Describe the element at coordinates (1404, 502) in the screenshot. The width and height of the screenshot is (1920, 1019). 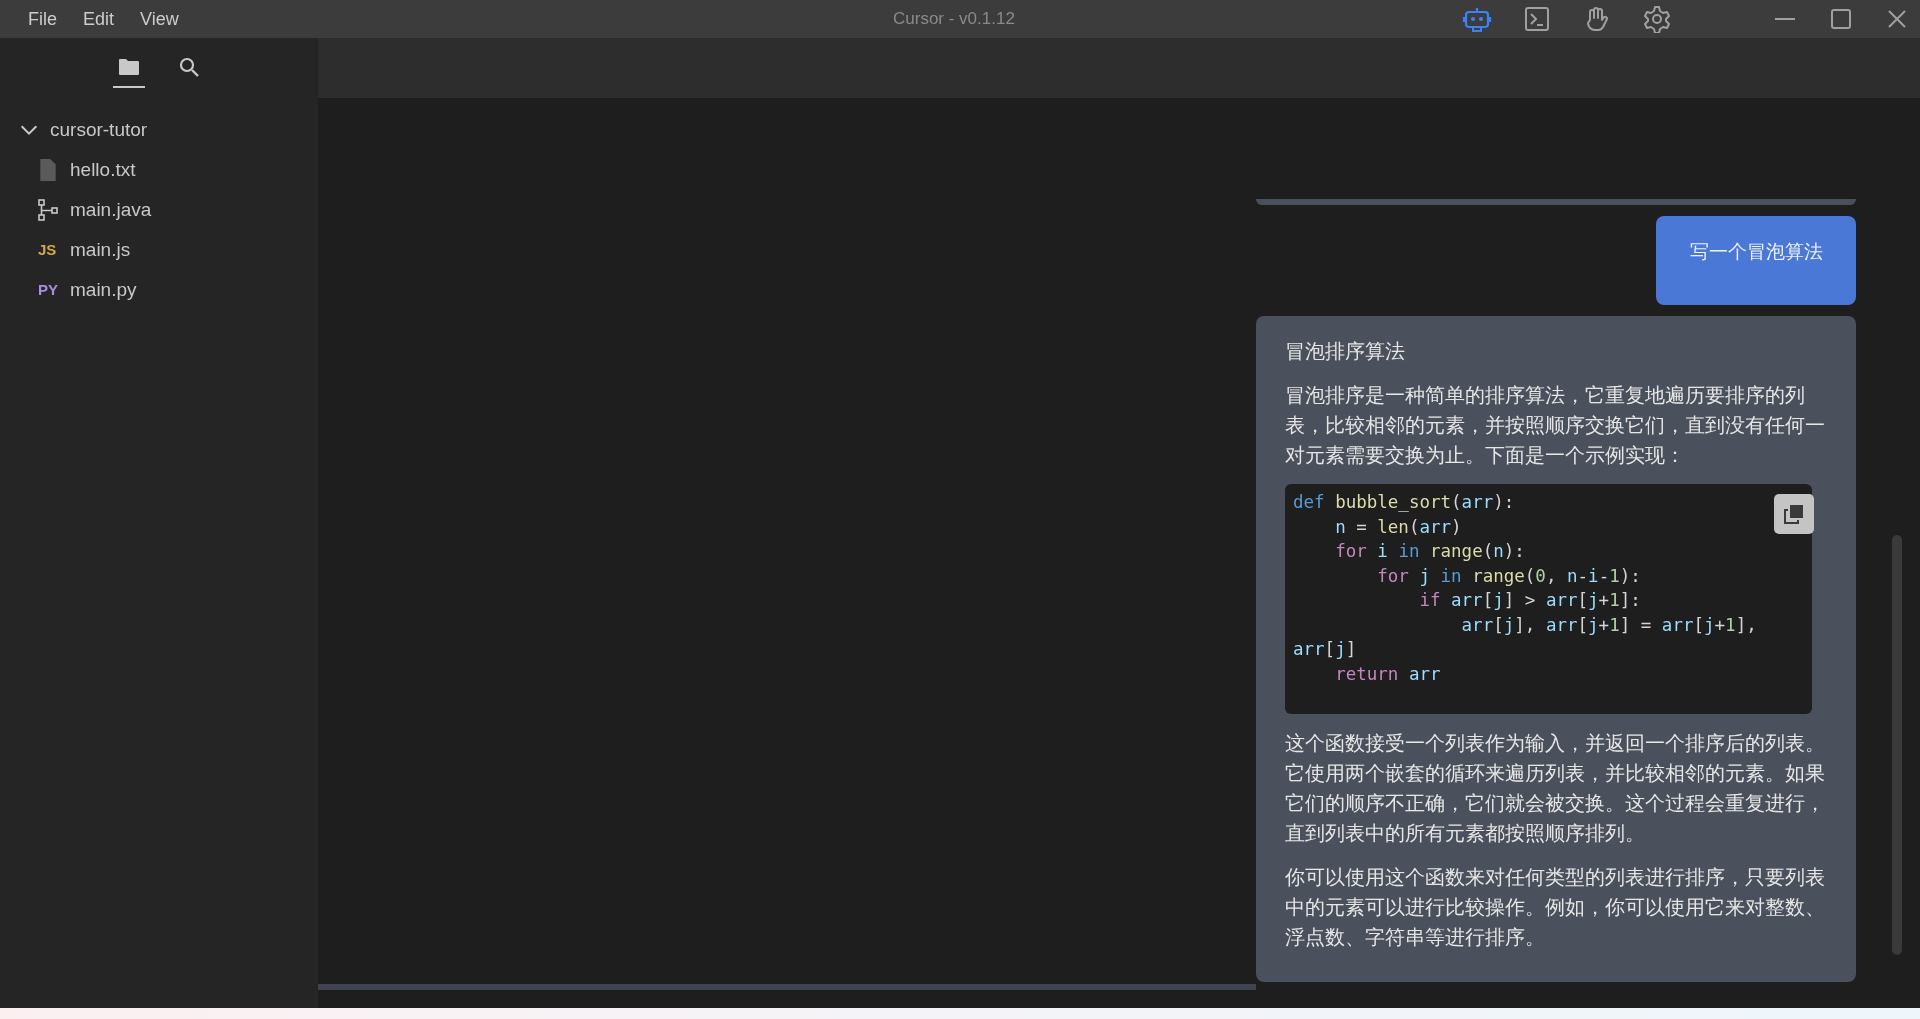
I see `code-line: def bubble_sort(arr):` at that location.